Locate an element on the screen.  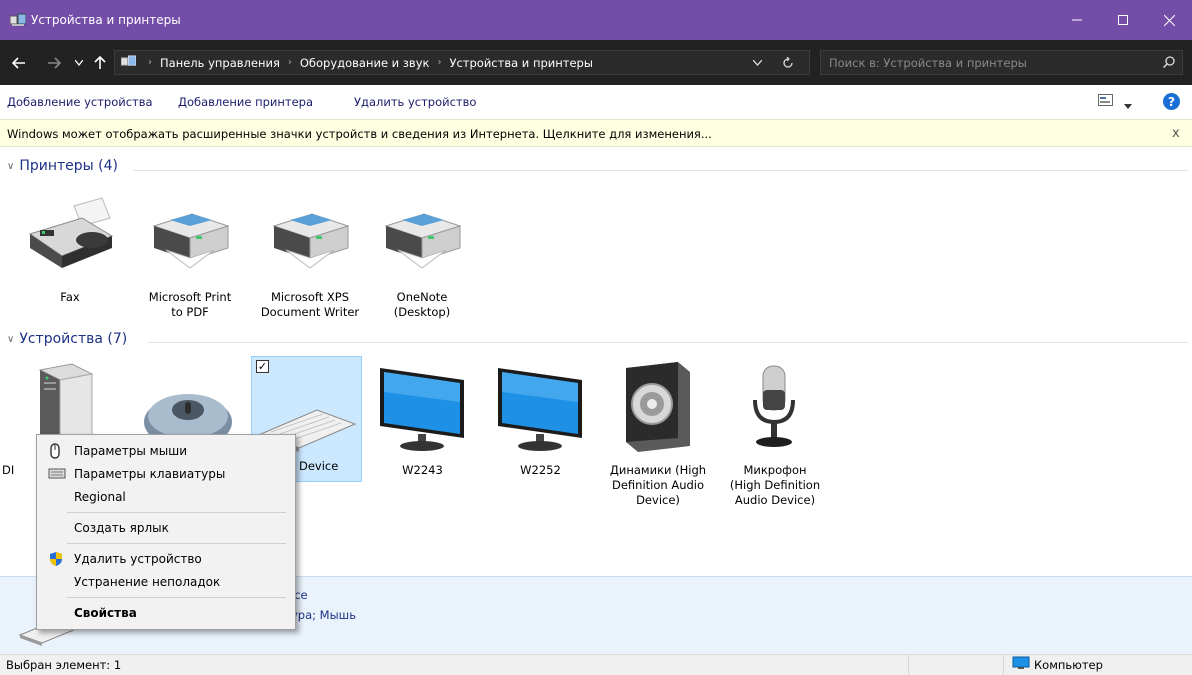
device-label-line2: (High Definition is located at coordinates (775, 485).